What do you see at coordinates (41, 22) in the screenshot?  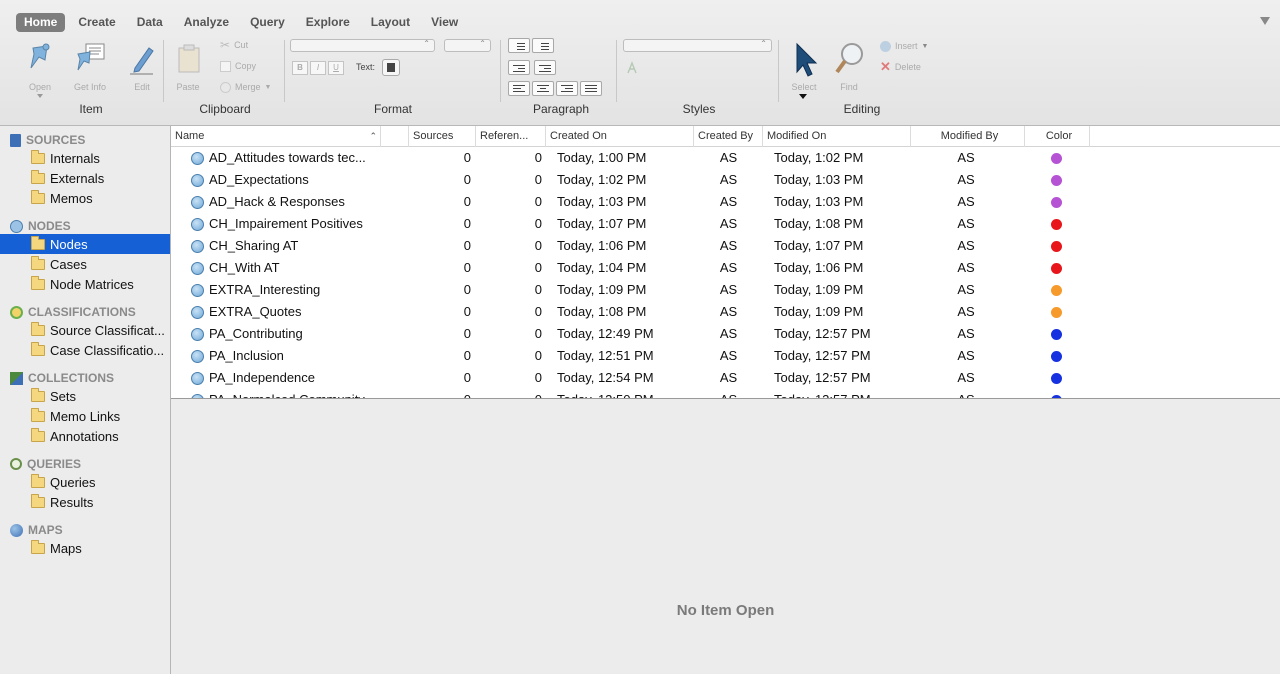 I see `tab-home: Home` at bounding box center [41, 22].